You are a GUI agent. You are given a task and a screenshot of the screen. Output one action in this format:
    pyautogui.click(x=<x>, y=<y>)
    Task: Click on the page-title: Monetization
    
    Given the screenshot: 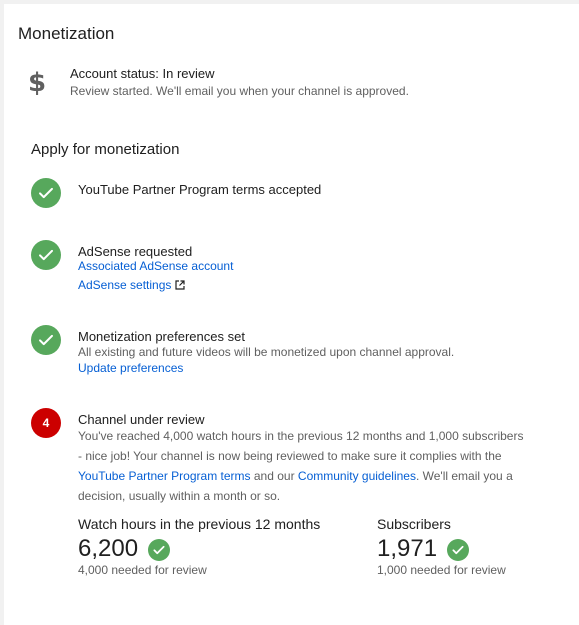 What is the action you would take?
    pyautogui.click(x=66, y=33)
    